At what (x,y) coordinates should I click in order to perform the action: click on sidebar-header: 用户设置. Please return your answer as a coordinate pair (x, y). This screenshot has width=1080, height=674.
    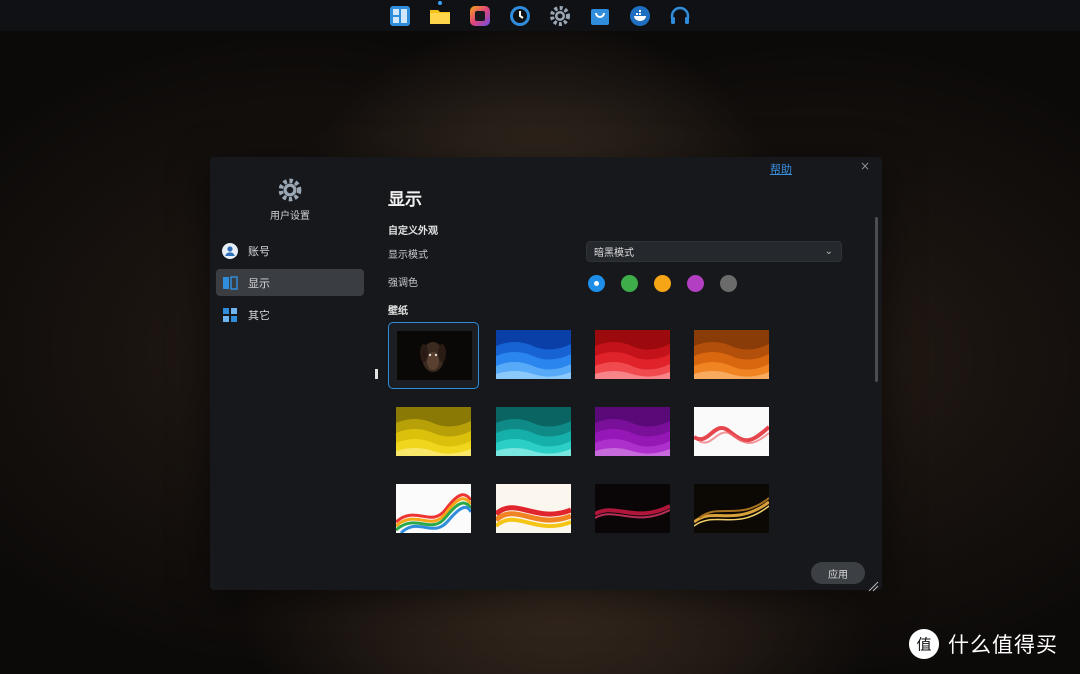
    Looking at the image, I should click on (290, 199).